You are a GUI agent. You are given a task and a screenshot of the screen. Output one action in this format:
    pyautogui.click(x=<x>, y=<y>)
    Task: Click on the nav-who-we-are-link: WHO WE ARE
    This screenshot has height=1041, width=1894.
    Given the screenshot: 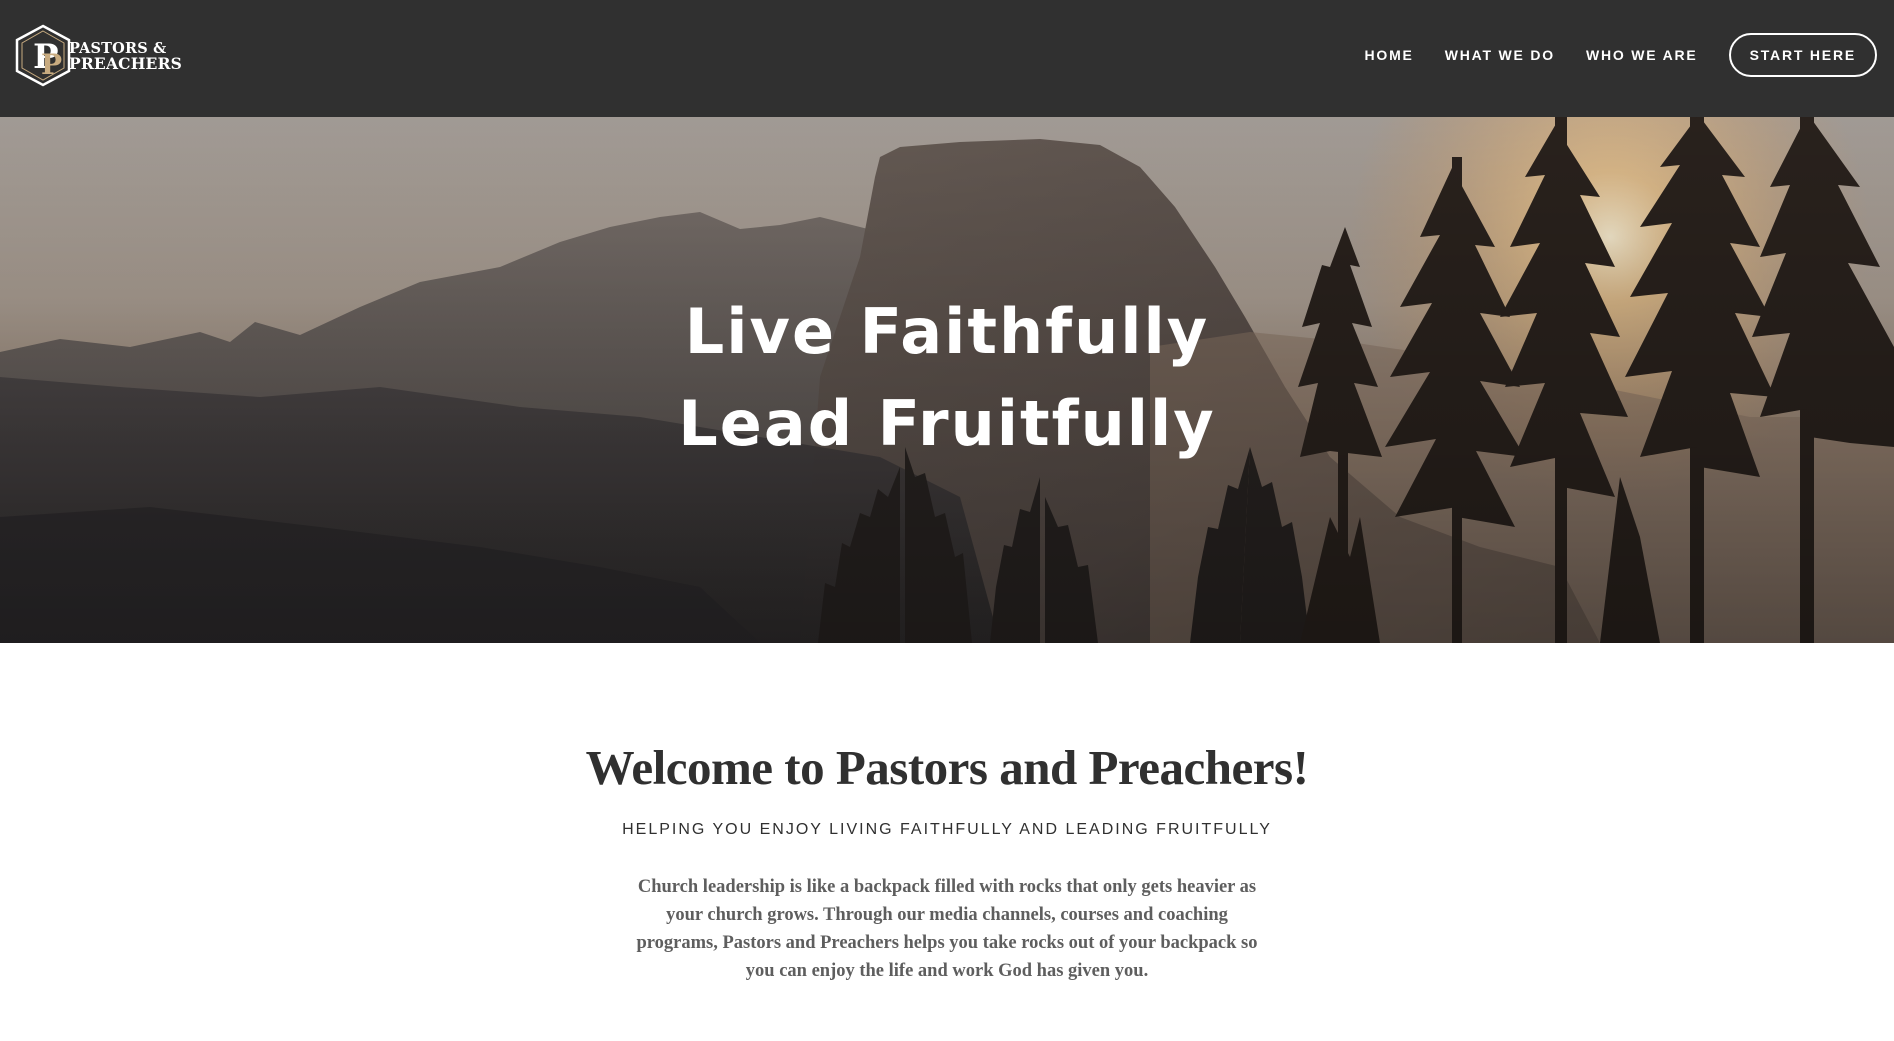 What is the action you would take?
    pyautogui.click(x=1642, y=55)
    